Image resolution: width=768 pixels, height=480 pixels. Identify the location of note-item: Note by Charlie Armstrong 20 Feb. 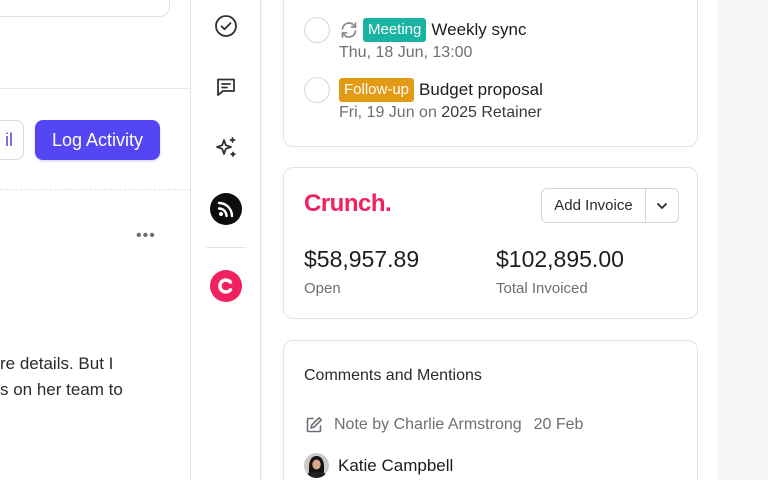
(443, 425).